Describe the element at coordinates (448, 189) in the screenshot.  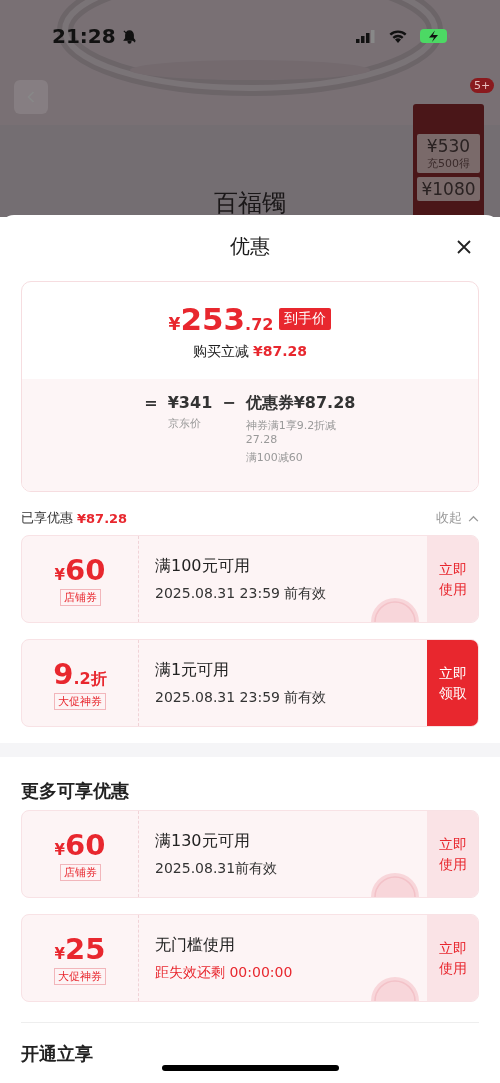
I see `offer-amount: ¥1080` at that location.